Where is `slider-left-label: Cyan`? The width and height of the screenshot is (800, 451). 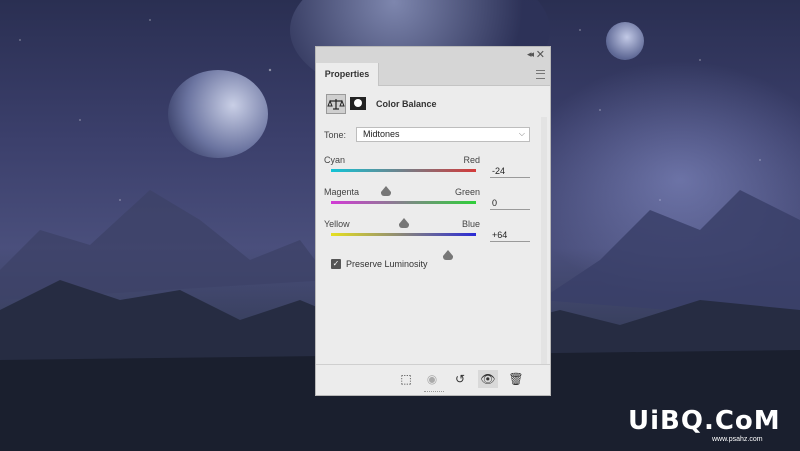 slider-left-label: Cyan is located at coordinates (335, 160).